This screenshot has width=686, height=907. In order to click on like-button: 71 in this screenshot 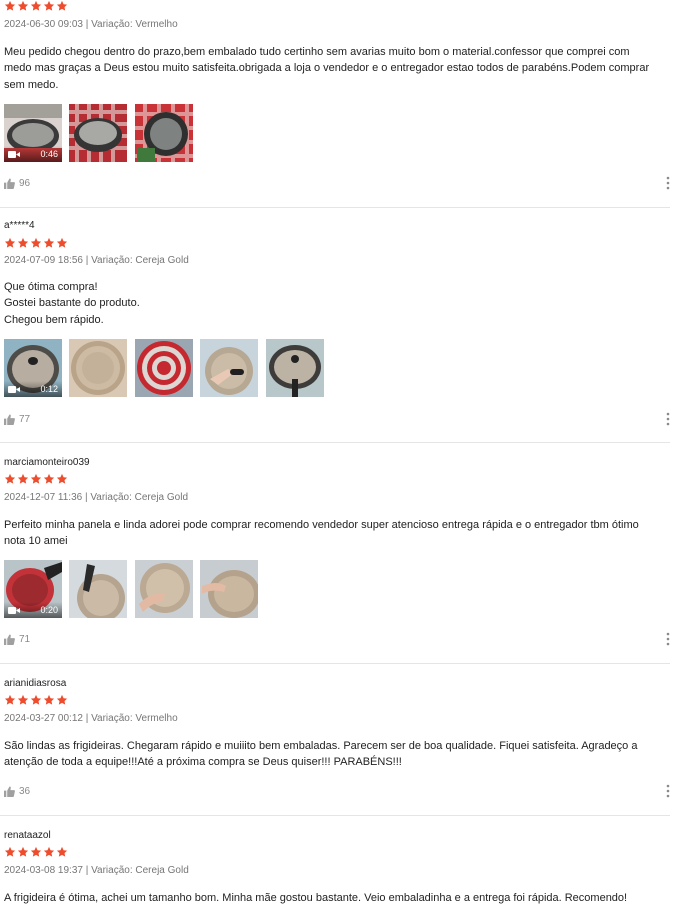, I will do `click(17, 639)`.